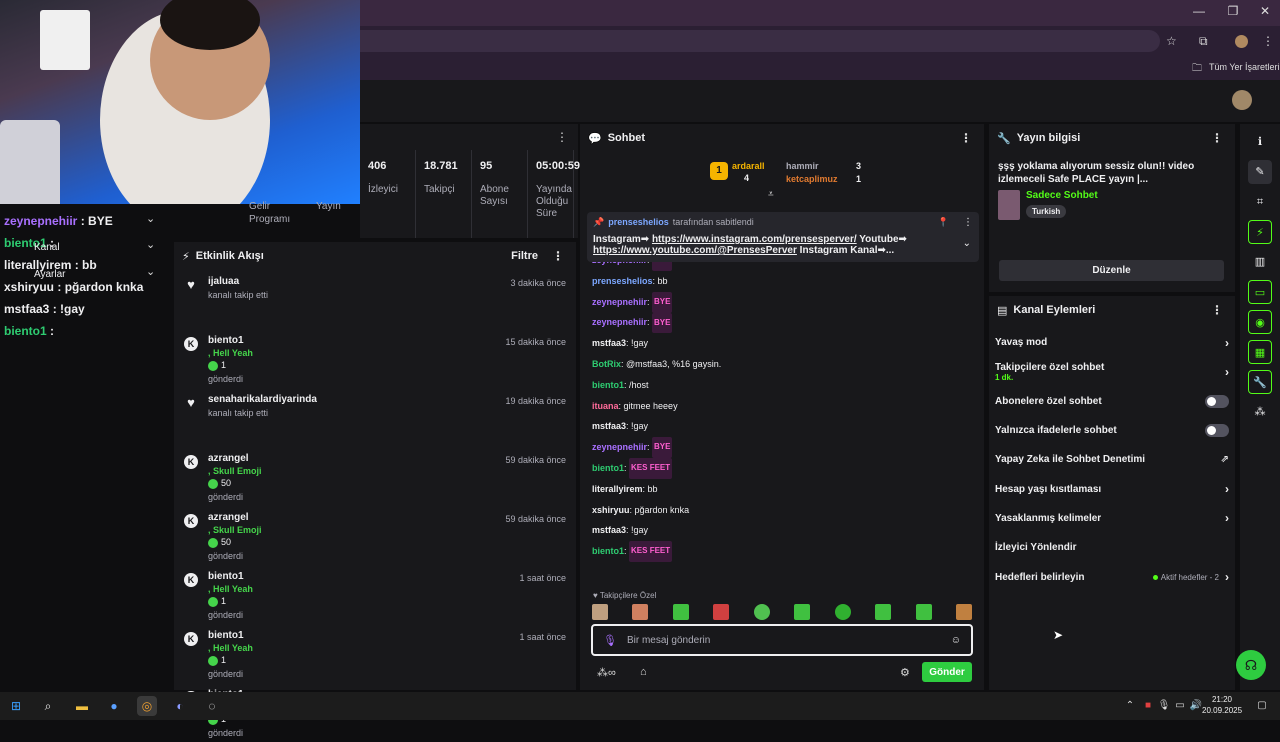  I want to click on channel-action-row: İzleyici Yönlendir, so click(1112, 547).